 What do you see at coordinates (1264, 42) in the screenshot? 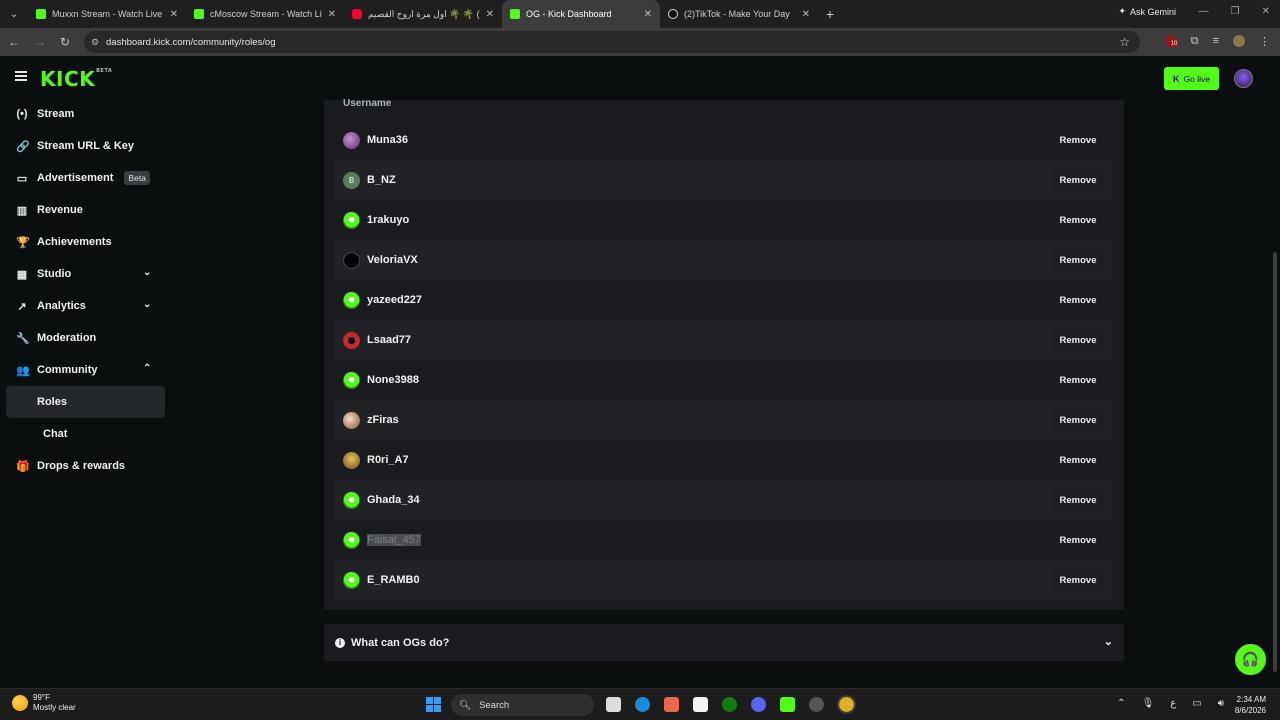
I see `browser-menu-icon: ⋮` at bounding box center [1264, 42].